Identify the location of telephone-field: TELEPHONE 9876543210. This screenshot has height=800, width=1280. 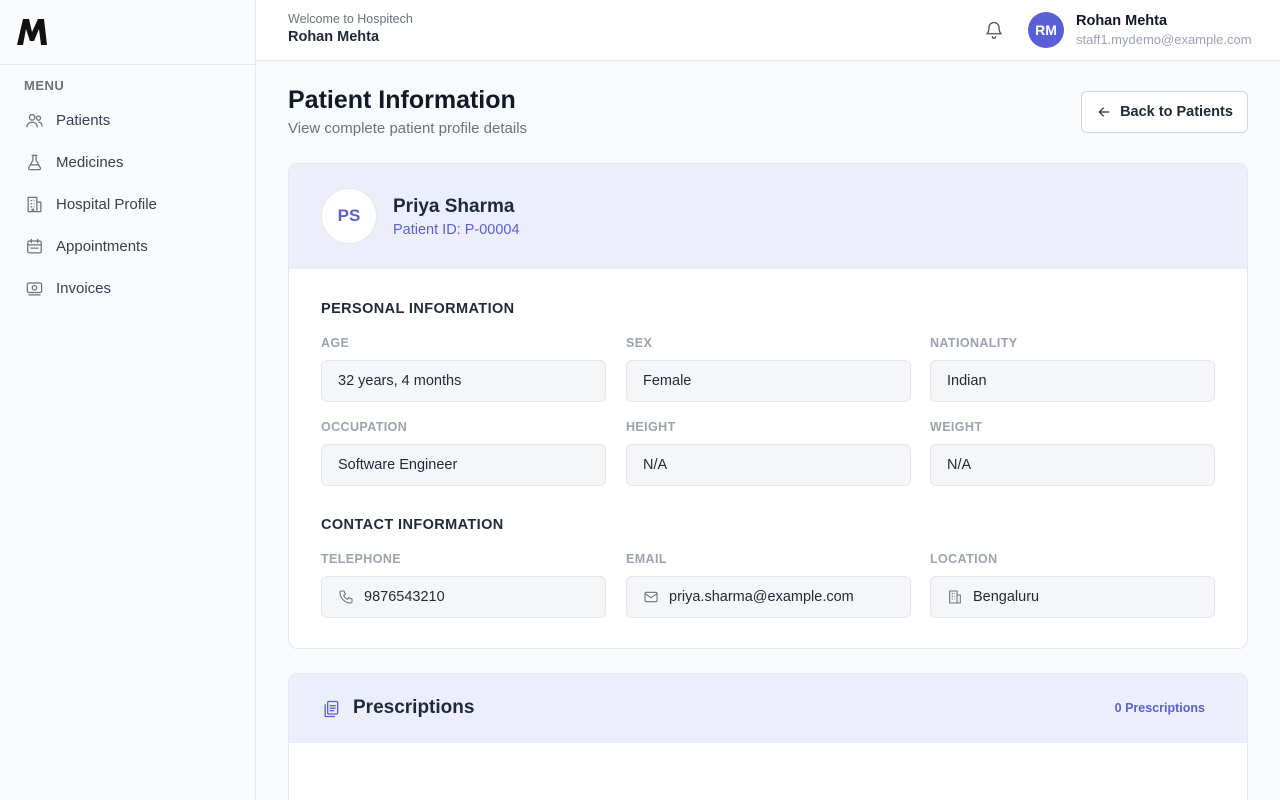
(463, 585).